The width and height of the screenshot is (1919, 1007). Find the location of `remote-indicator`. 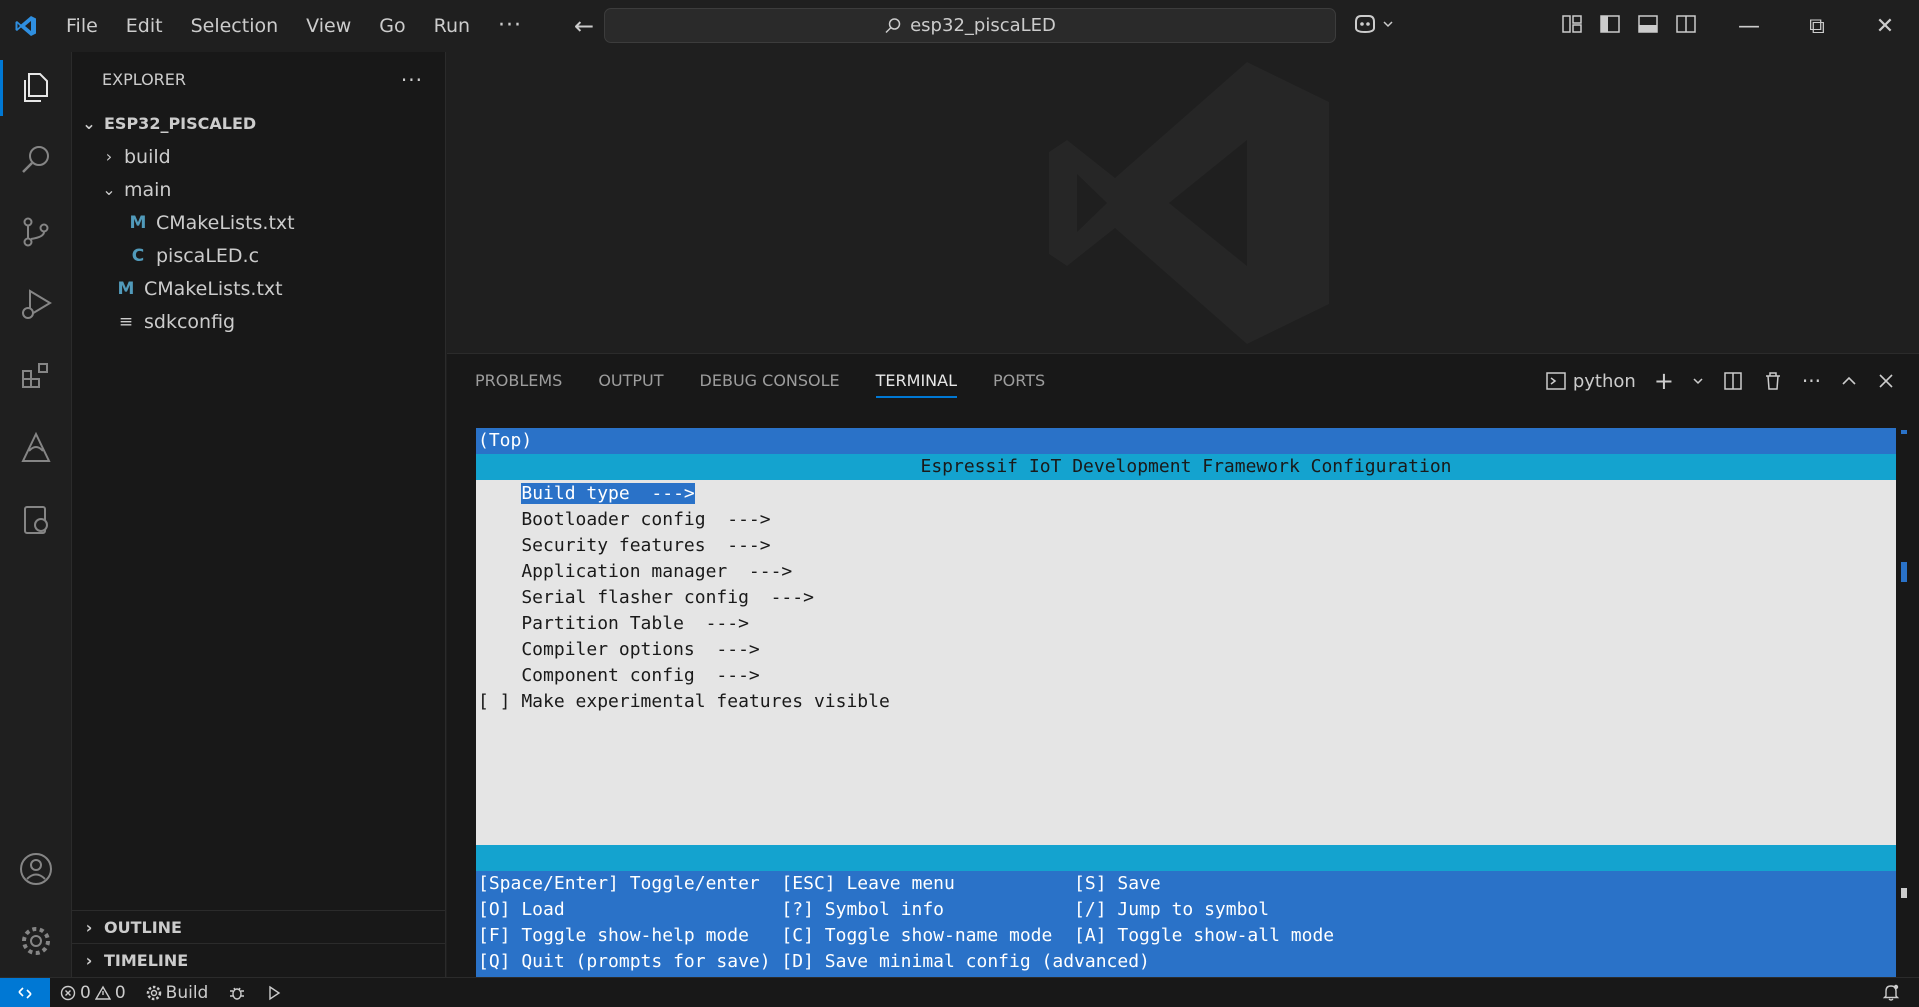

remote-indicator is located at coordinates (25, 992).